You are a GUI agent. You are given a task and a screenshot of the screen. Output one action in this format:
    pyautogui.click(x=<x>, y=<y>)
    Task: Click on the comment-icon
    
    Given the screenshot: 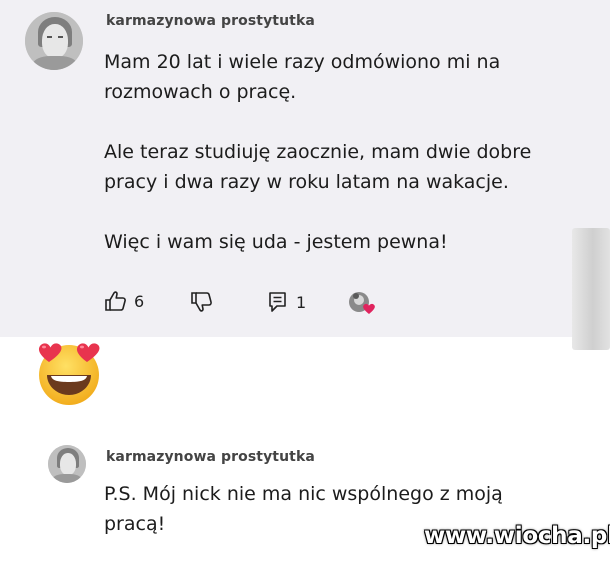 What is the action you would take?
    pyautogui.click(x=278, y=302)
    